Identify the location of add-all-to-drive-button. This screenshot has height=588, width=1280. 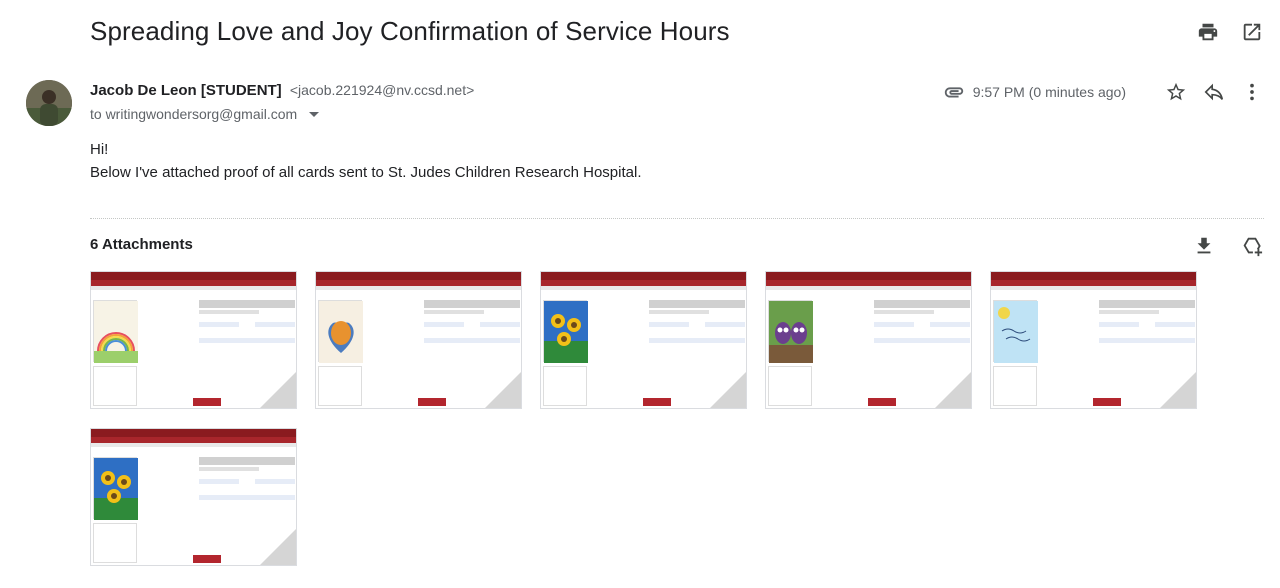
(1252, 246).